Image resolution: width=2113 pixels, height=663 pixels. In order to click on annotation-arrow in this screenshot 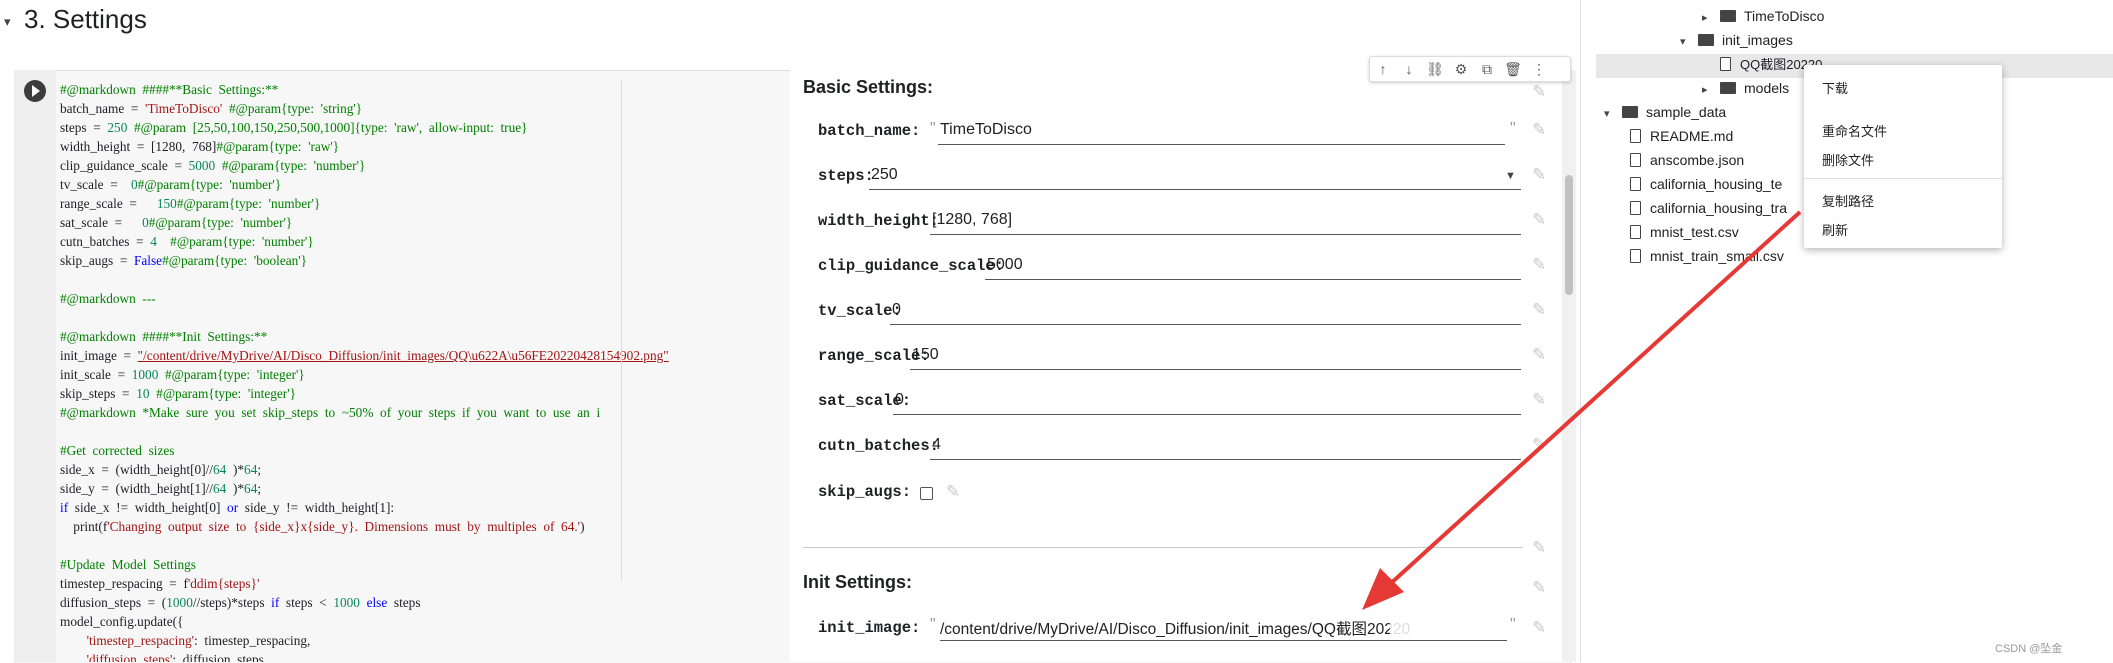, I will do `click(1582, 410)`.